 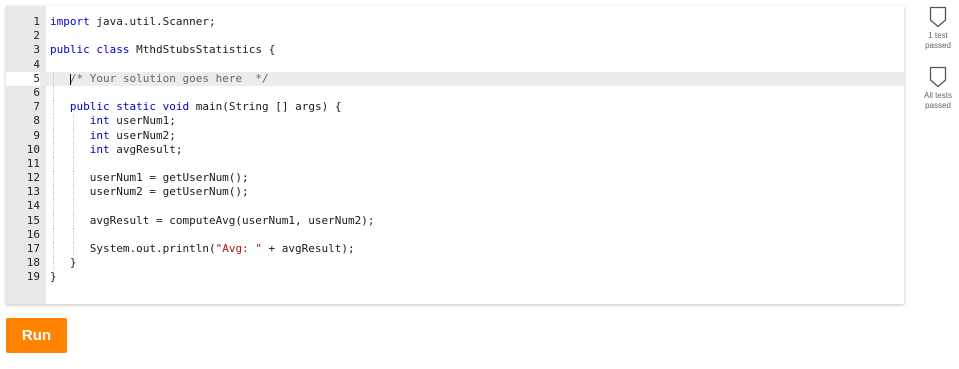 I want to click on code-line: 11, so click(x=455, y=164).